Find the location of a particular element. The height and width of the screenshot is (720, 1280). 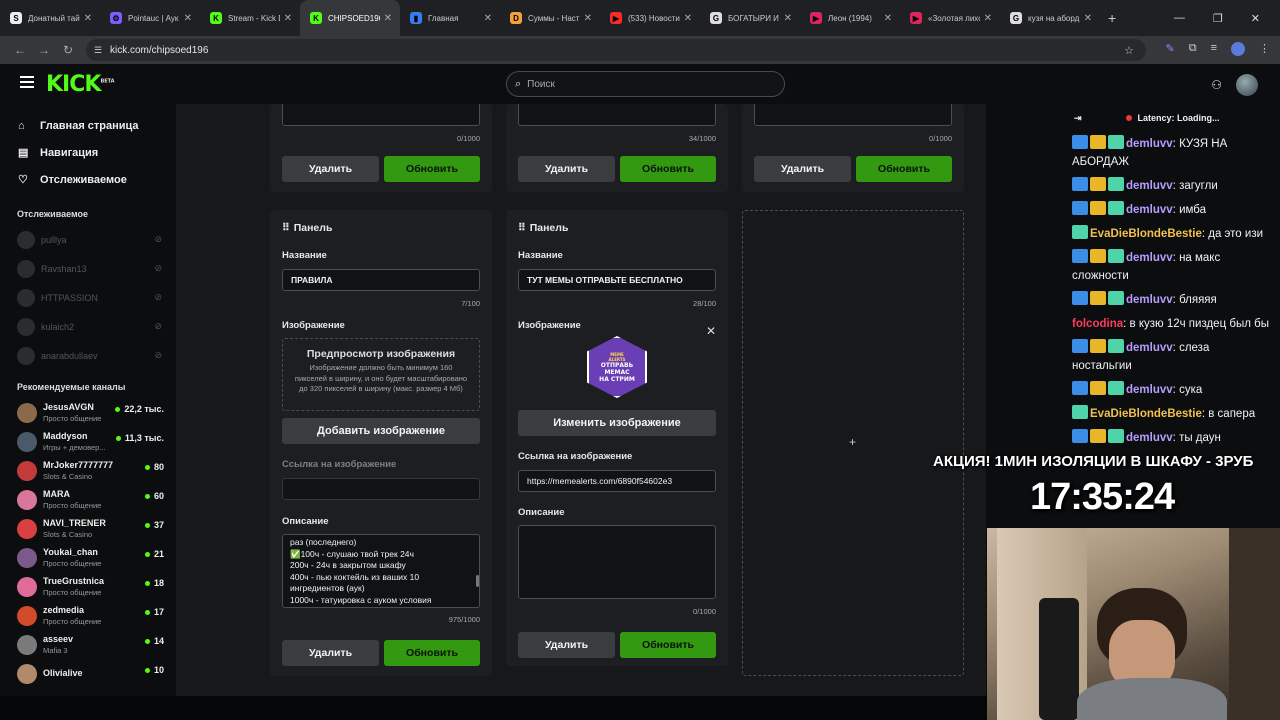

site-info-icon: ☰ is located at coordinates (98, 50).